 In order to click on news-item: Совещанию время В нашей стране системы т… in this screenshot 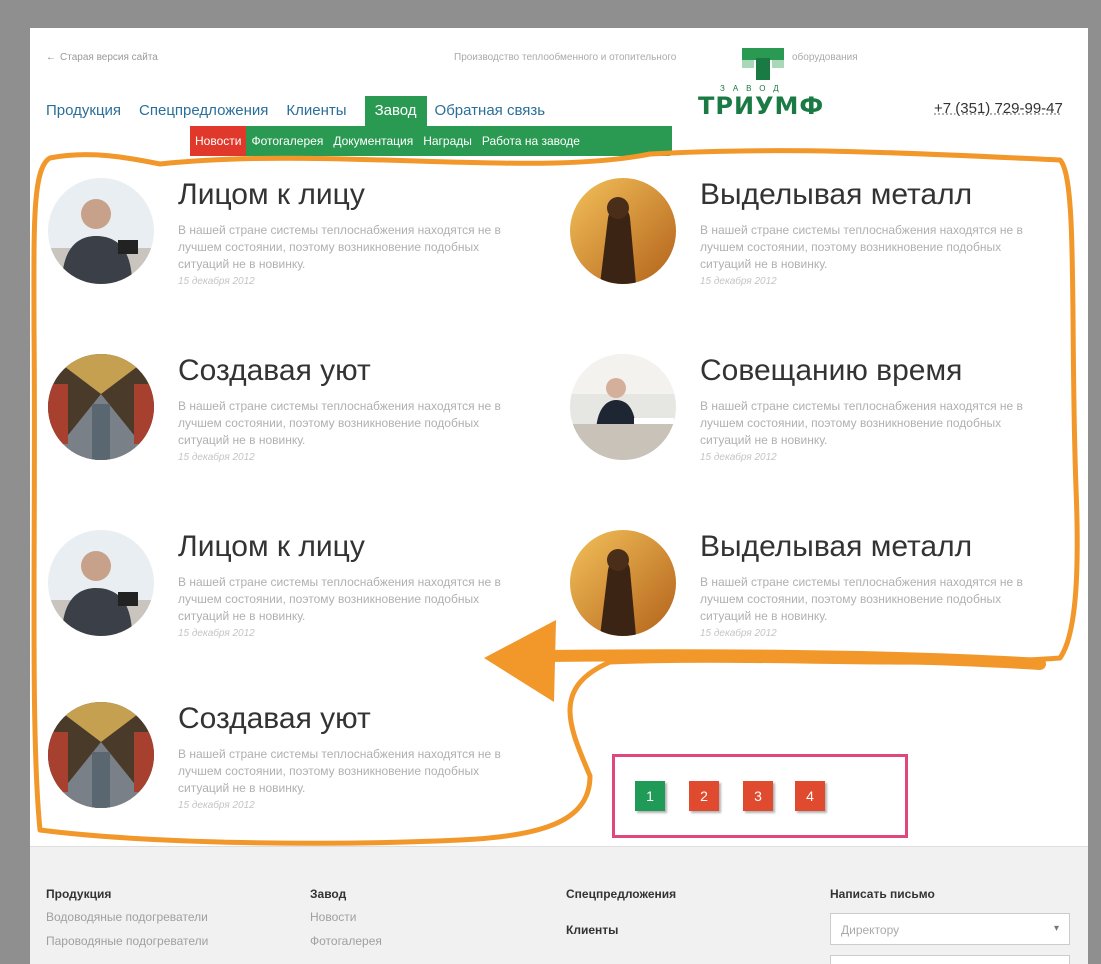, I will do `click(810, 424)`.